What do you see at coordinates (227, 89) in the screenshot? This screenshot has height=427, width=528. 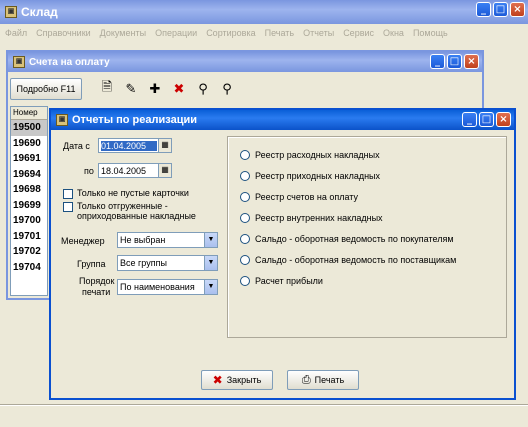 I see `find-next-icon: ⚲` at bounding box center [227, 89].